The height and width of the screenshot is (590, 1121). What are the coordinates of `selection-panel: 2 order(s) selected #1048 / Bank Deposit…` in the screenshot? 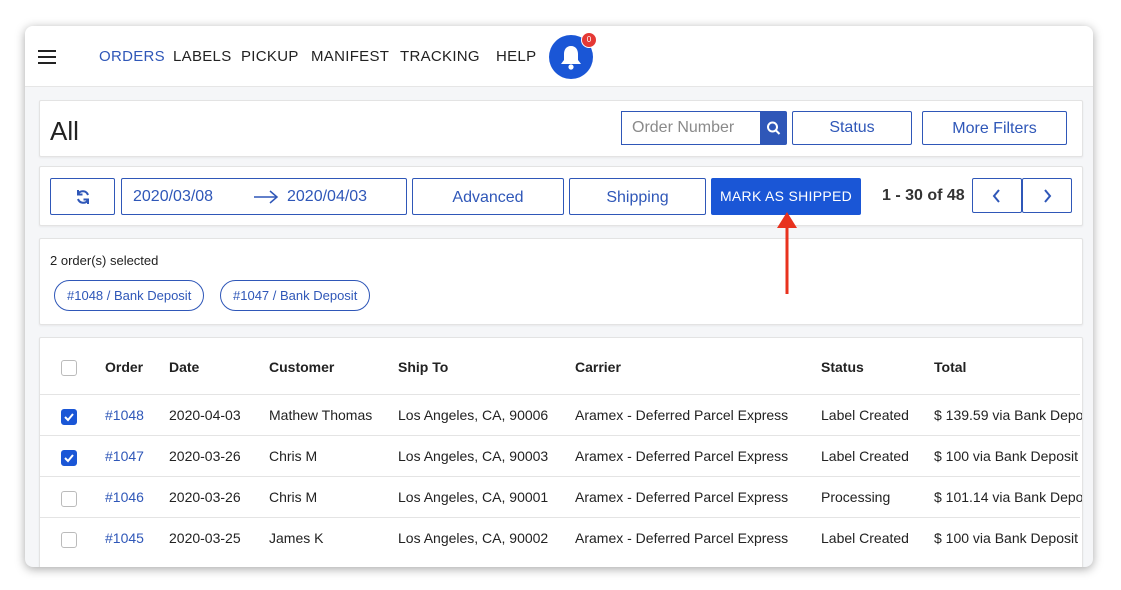 It's located at (561, 281).